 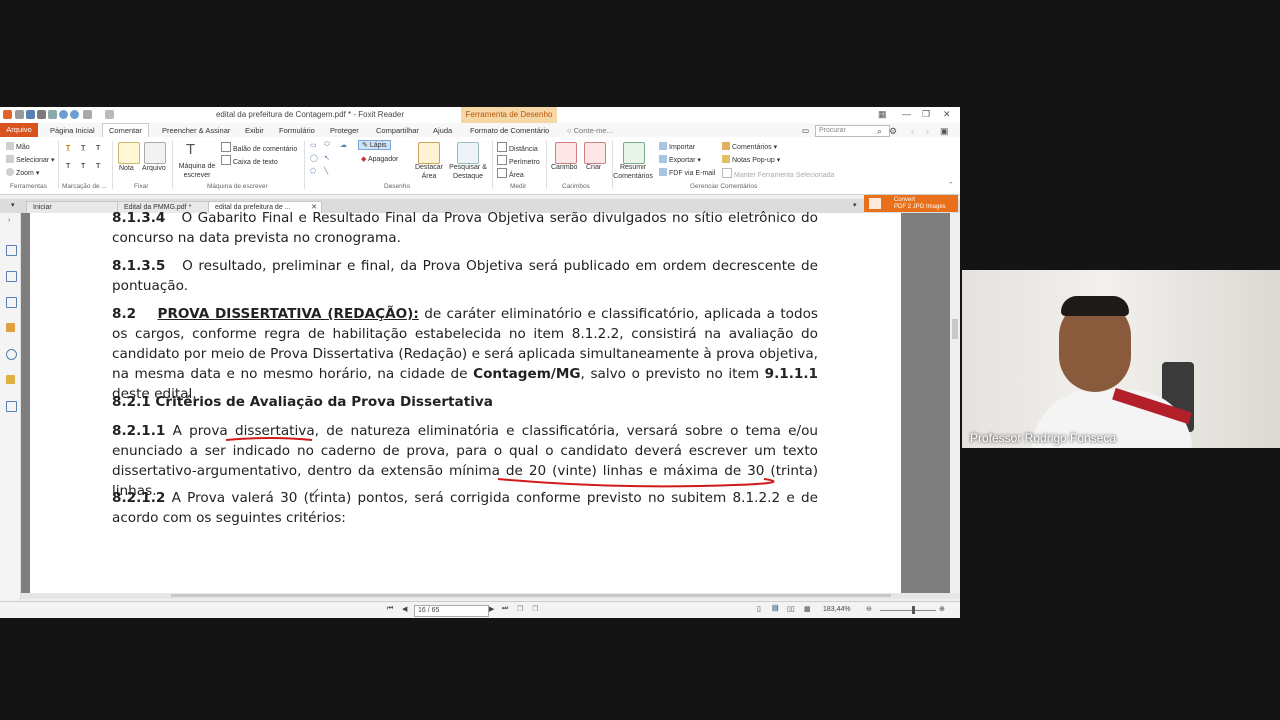 What do you see at coordinates (314, 493) in the screenshot?
I see `pen-cursor` at bounding box center [314, 493].